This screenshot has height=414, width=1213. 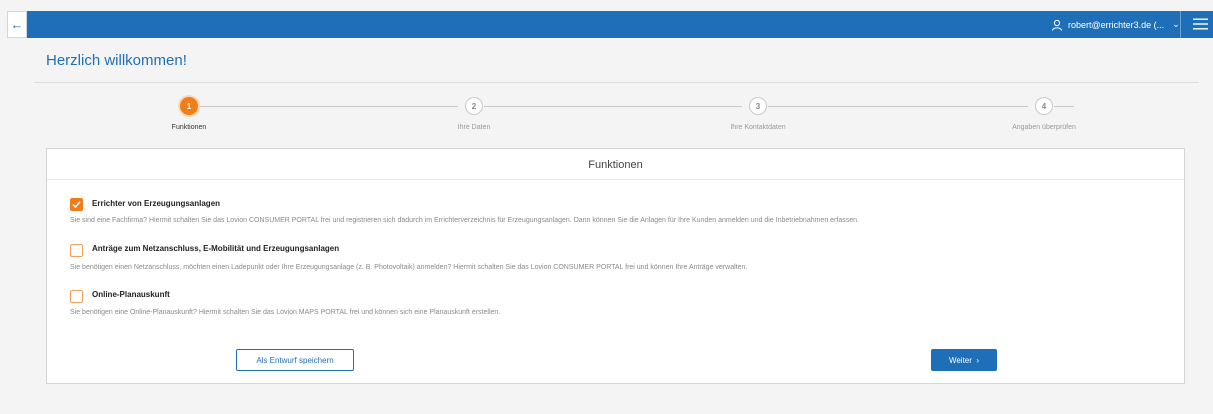 What do you see at coordinates (189, 106) in the screenshot?
I see `step-1-indicator: 1` at bounding box center [189, 106].